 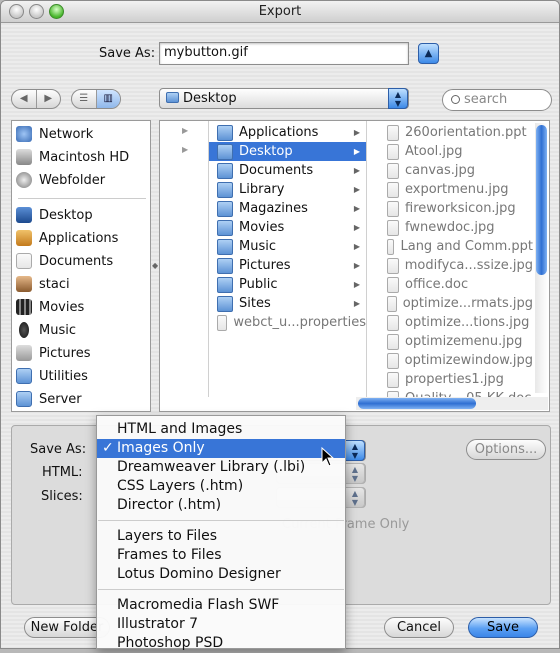 I want to click on file-row: canvas.jpg, so click(x=450, y=170).